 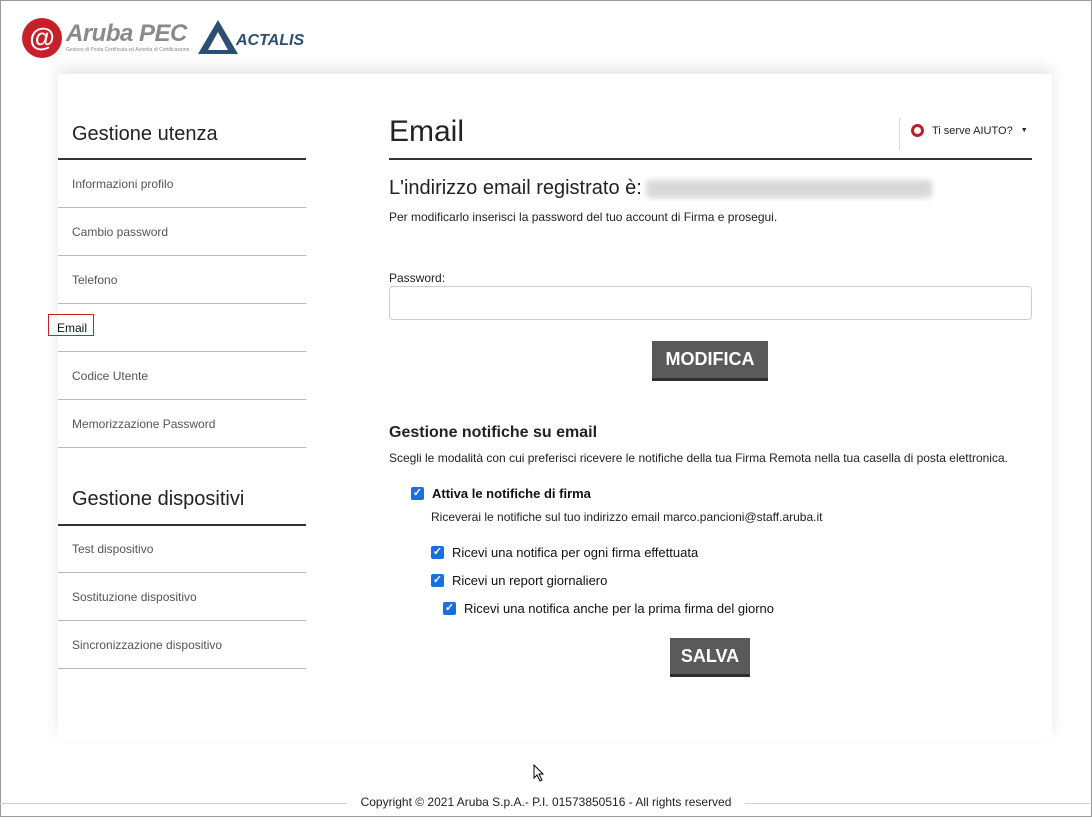 What do you see at coordinates (539, 773) in the screenshot?
I see `mouse-cursor-icon` at bounding box center [539, 773].